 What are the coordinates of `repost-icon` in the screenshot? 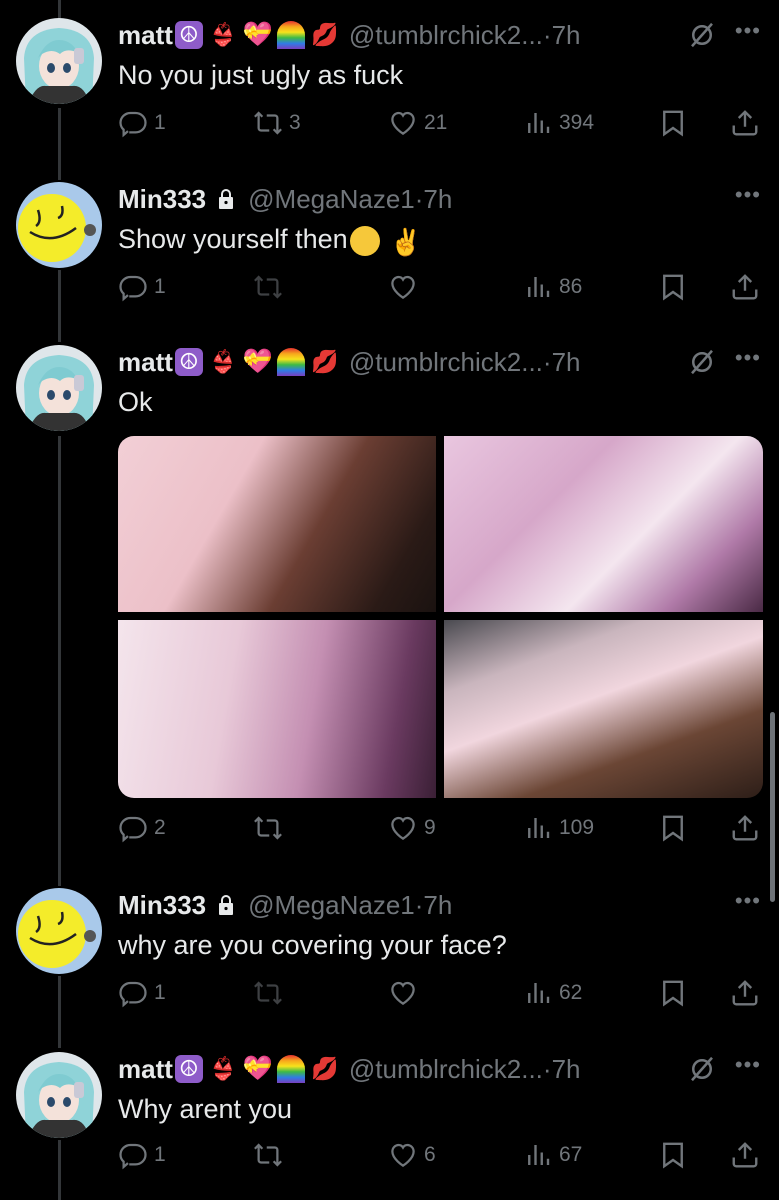 It's located at (268, 287).